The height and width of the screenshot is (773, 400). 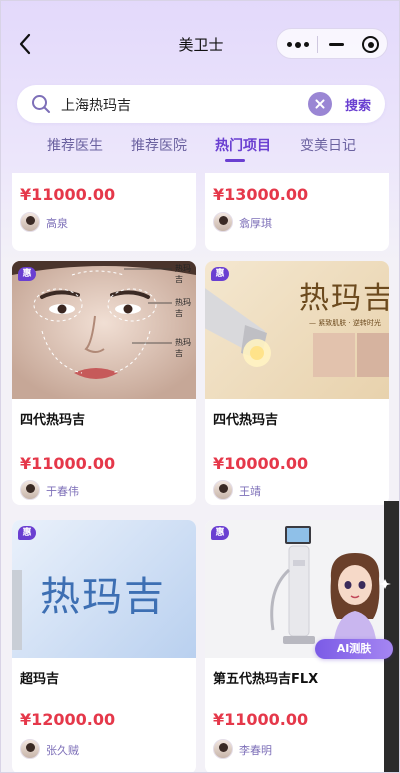 What do you see at coordinates (250, 491) in the screenshot?
I see `doctor-name: 王靖` at bounding box center [250, 491].